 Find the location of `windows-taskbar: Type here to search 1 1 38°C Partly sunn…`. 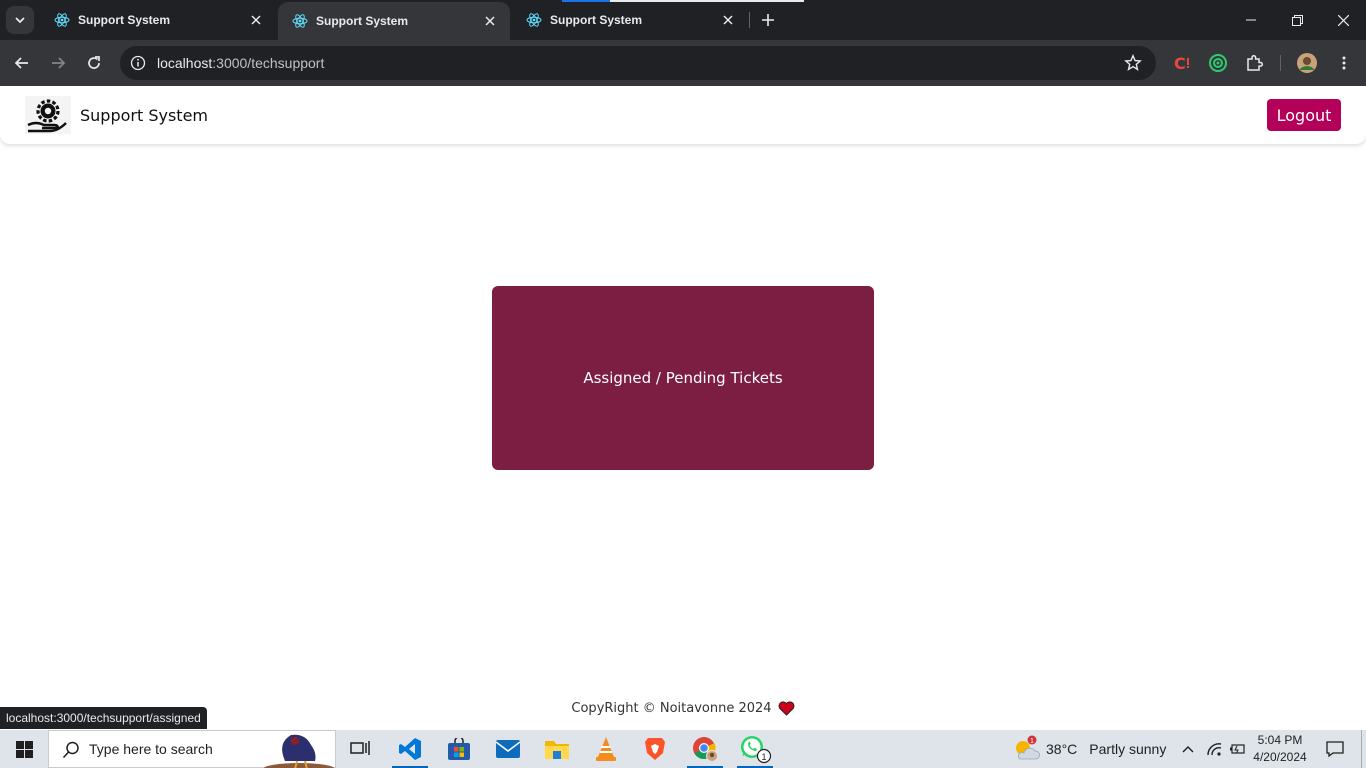

windows-taskbar: Type here to search 1 1 38°C Partly sunn… is located at coordinates (683, 749).